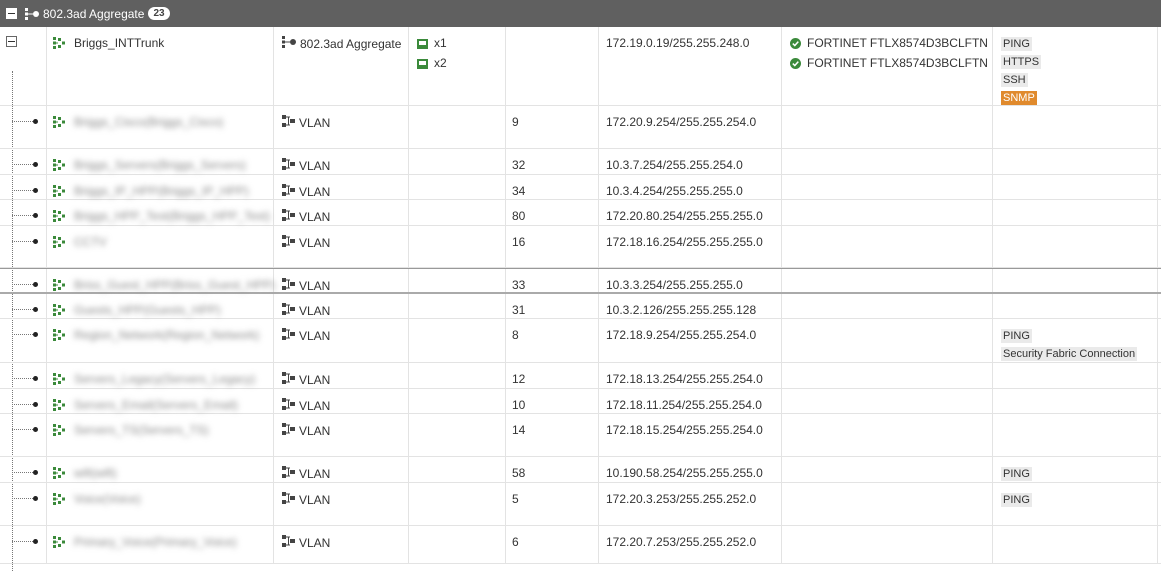 The height and width of the screenshot is (571, 1161). What do you see at coordinates (160, 544) in the screenshot?
I see `name-cell: Primary_Voice(Primary_Voice)` at bounding box center [160, 544].